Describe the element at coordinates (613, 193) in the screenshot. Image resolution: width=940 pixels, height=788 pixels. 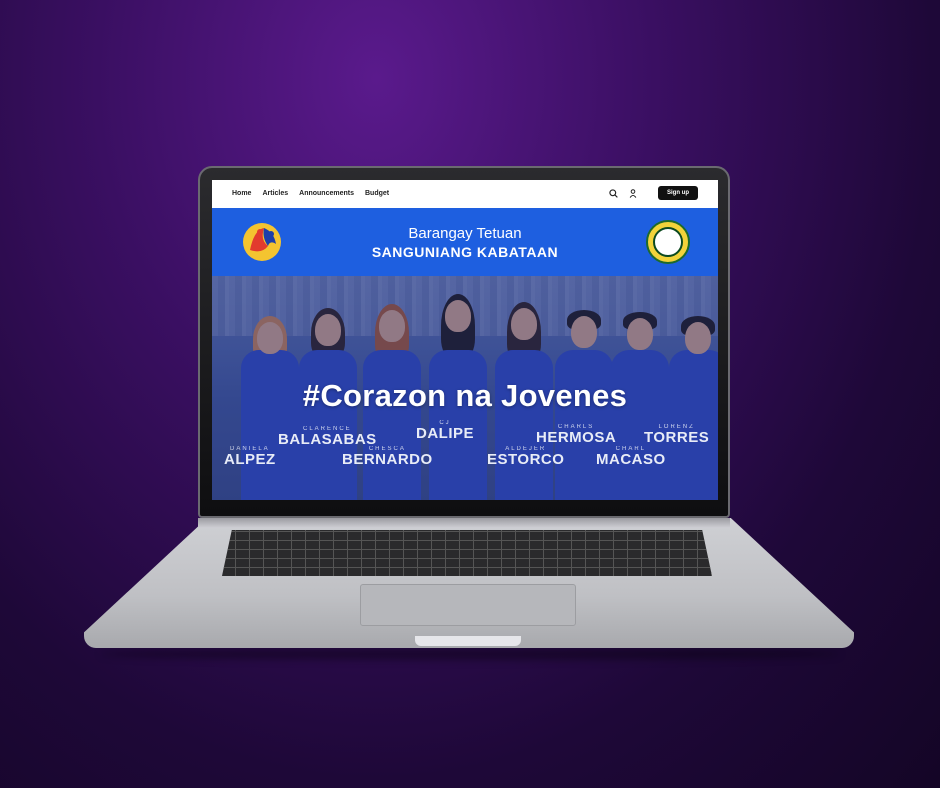
I see `search-icon` at that location.